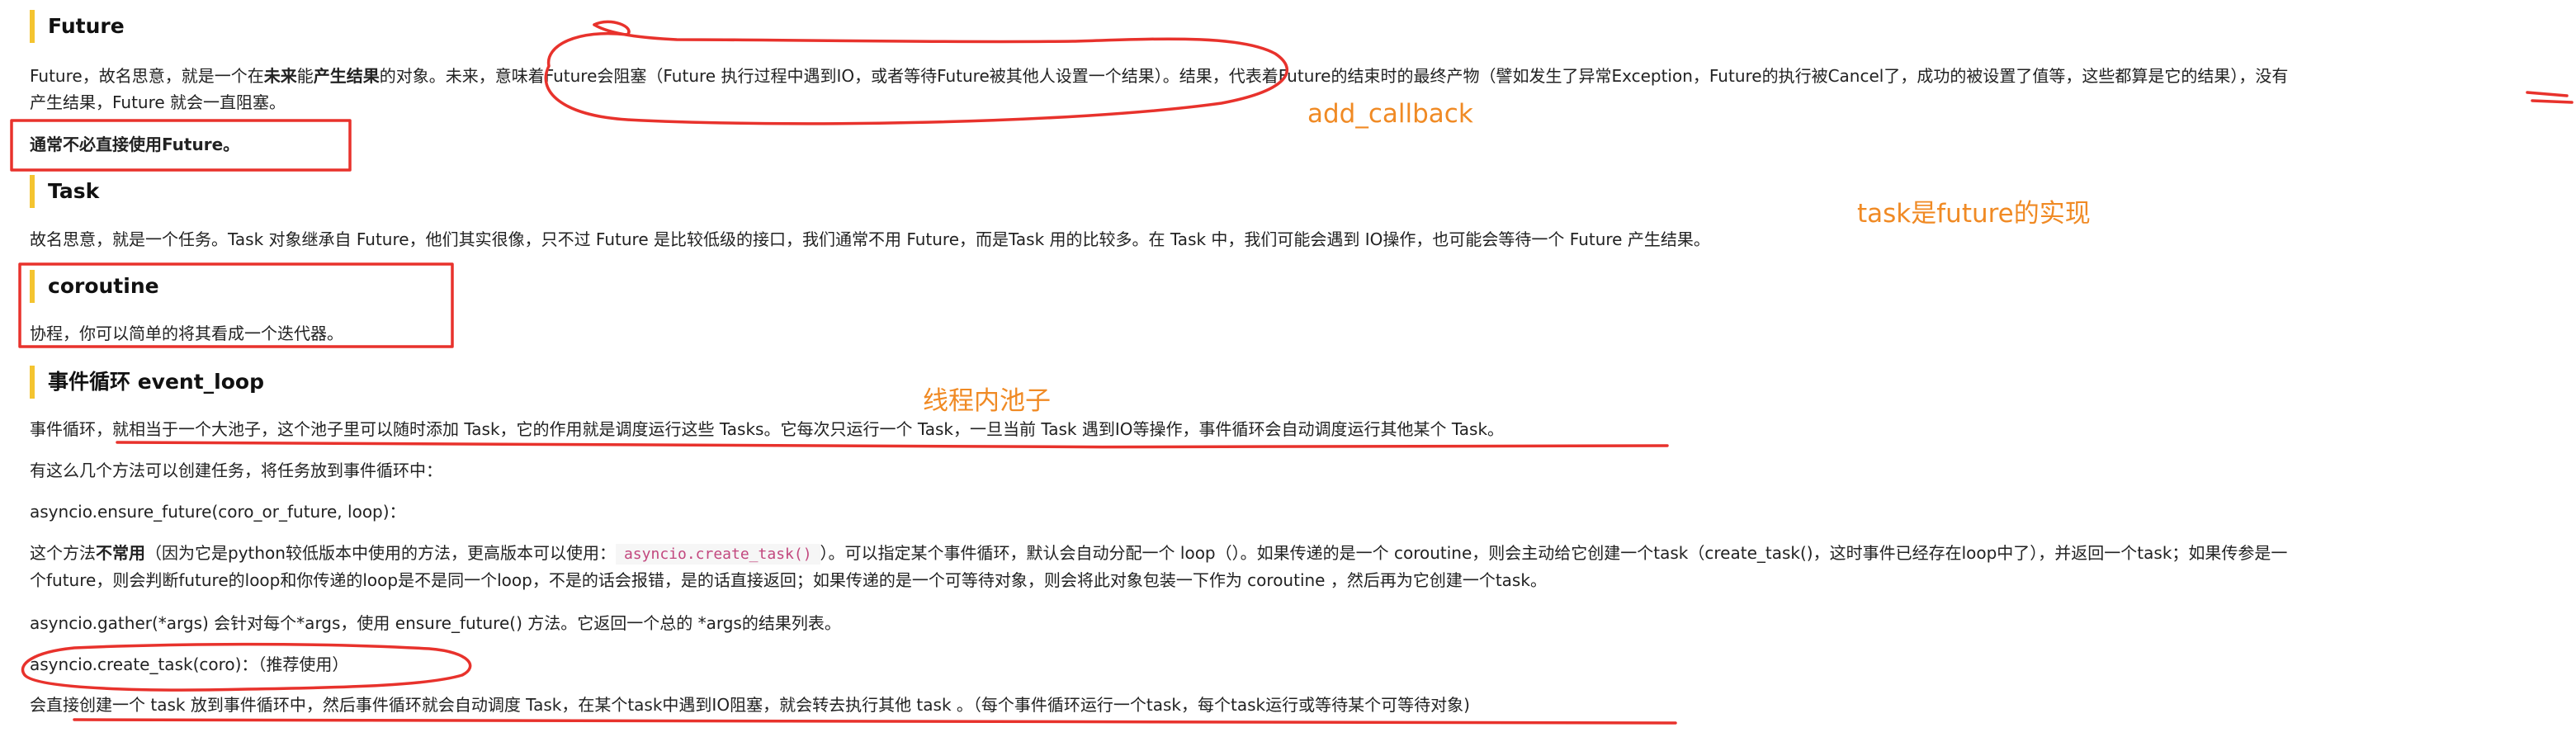  Describe the element at coordinates (280, 76) in the screenshot. I see `future-bold-future: 未来` at that location.